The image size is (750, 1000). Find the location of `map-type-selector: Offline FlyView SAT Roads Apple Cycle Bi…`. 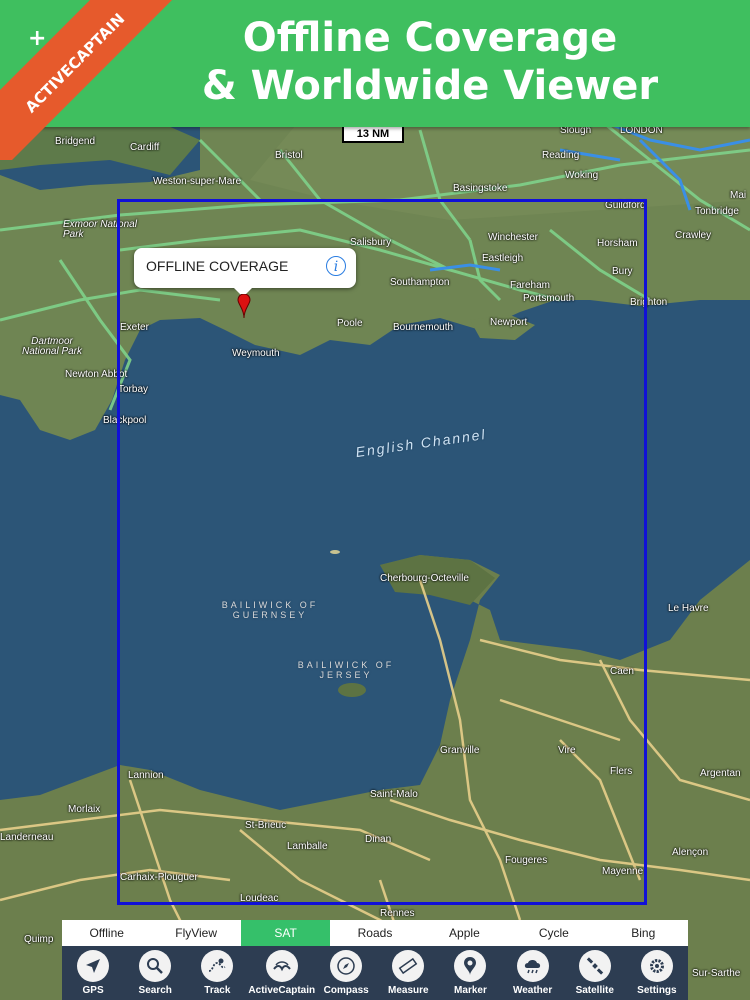

map-type-selector: Offline FlyView SAT Roads Apple Cycle Bi… is located at coordinates (375, 933).